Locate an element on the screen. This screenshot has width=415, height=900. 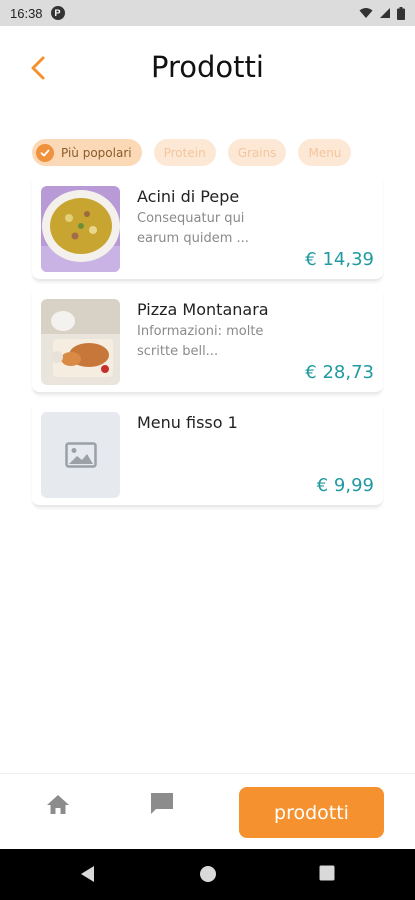
chip-grains: Grains is located at coordinates (257, 152).